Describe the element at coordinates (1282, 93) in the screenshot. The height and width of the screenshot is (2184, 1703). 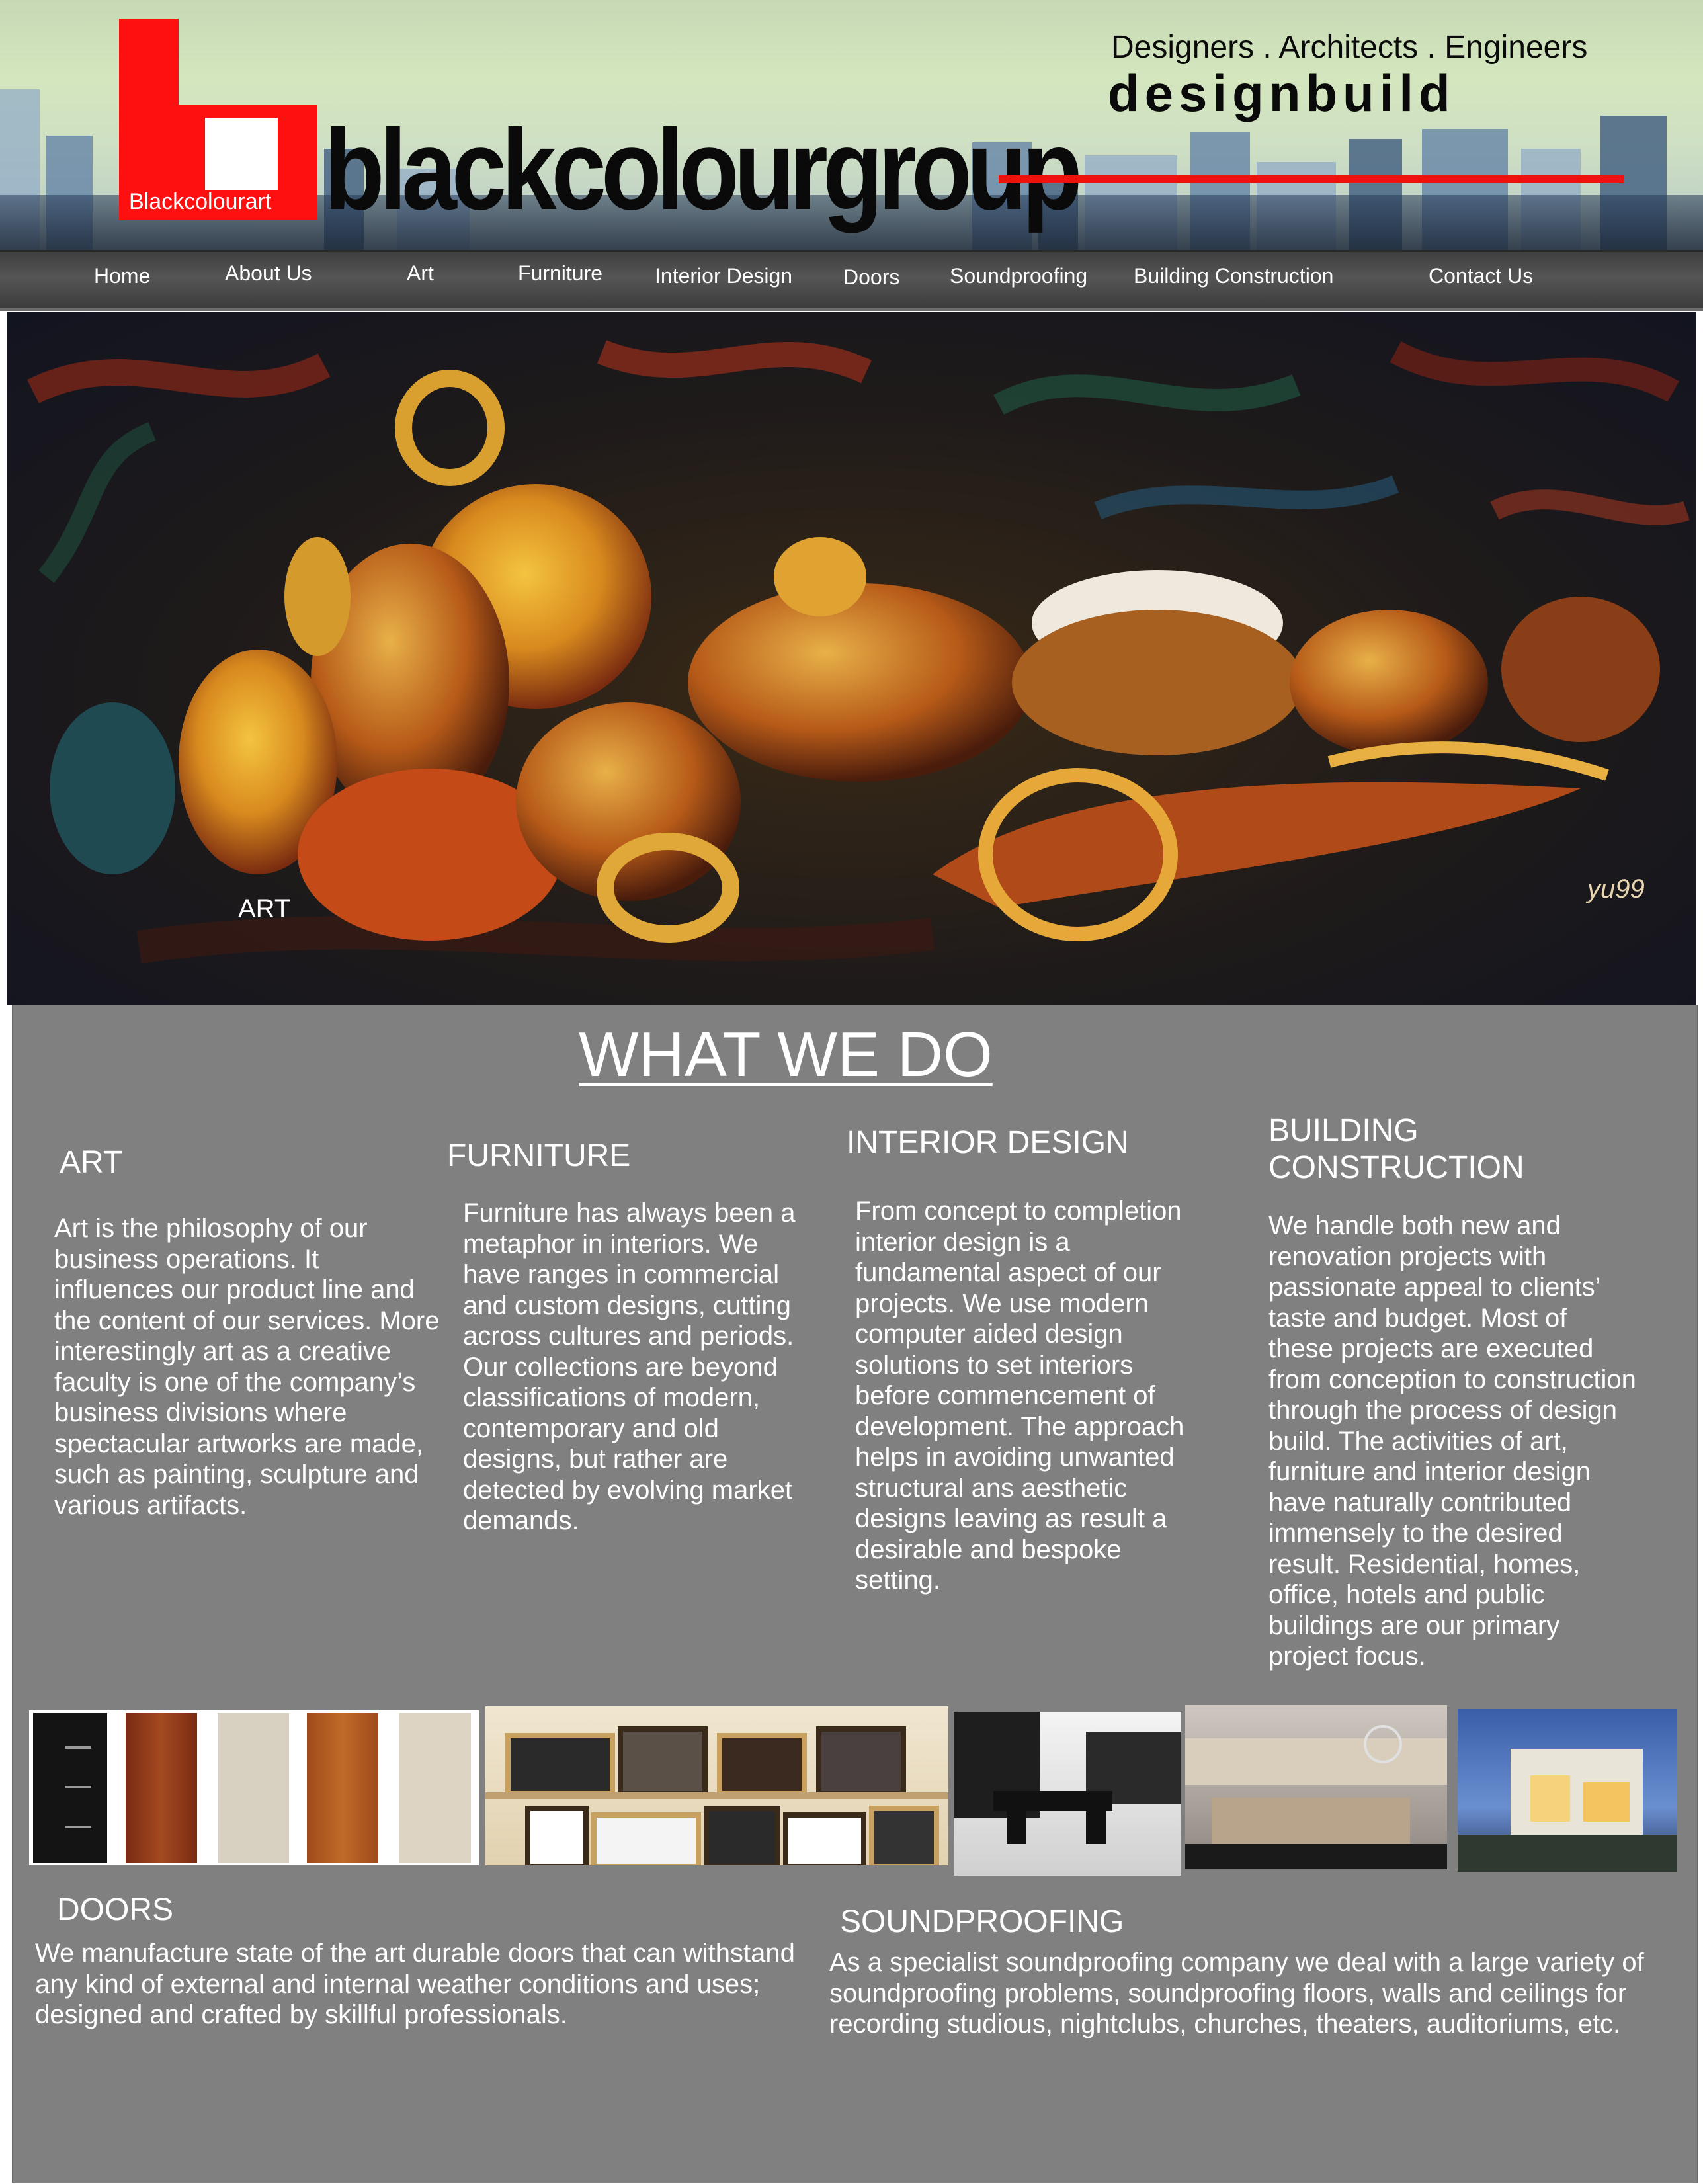
I see `subbrand-title: designbuild` at that location.